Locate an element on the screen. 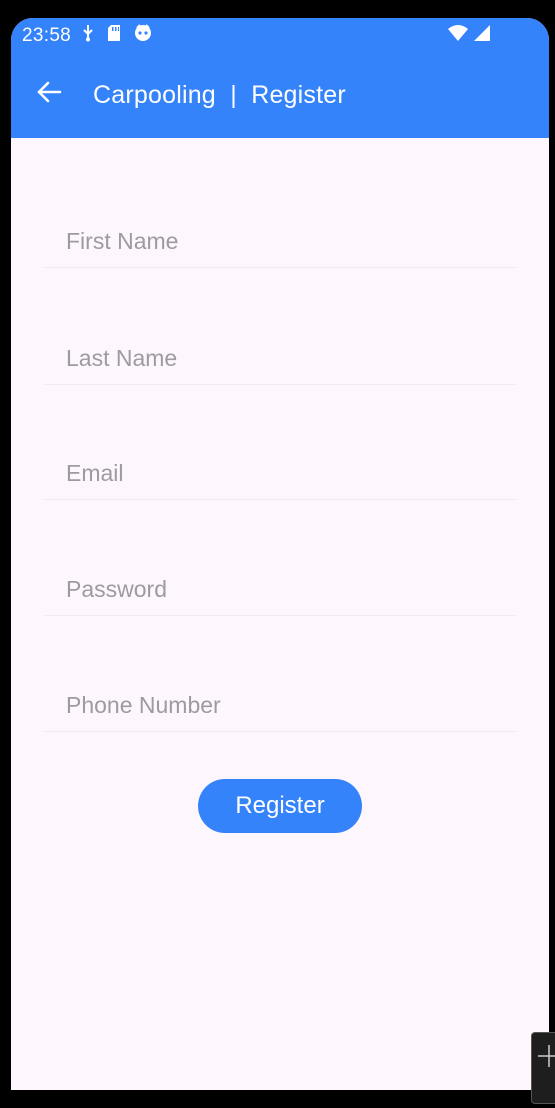  email-field is located at coordinates (280, 473).